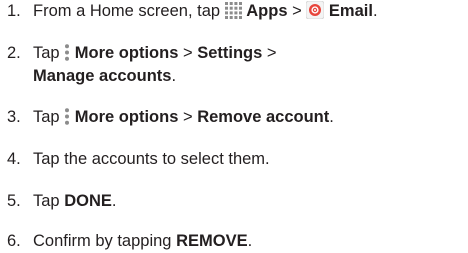  Describe the element at coordinates (127, 11) in the screenshot. I see `step-text: From a Home screen, tap` at that location.